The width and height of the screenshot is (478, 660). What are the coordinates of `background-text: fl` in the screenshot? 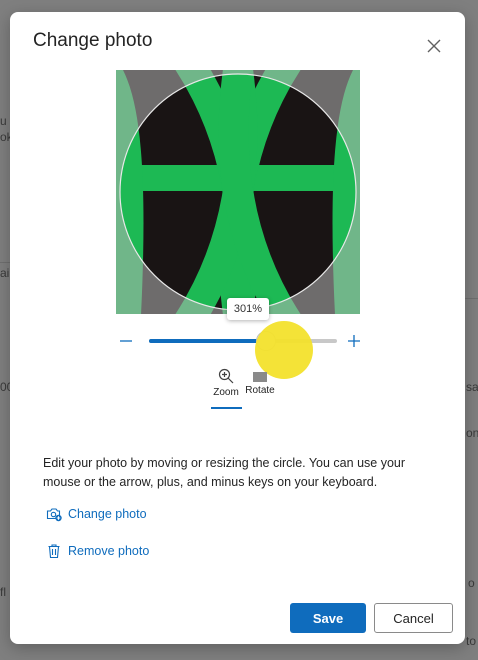 It's located at (3, 592).